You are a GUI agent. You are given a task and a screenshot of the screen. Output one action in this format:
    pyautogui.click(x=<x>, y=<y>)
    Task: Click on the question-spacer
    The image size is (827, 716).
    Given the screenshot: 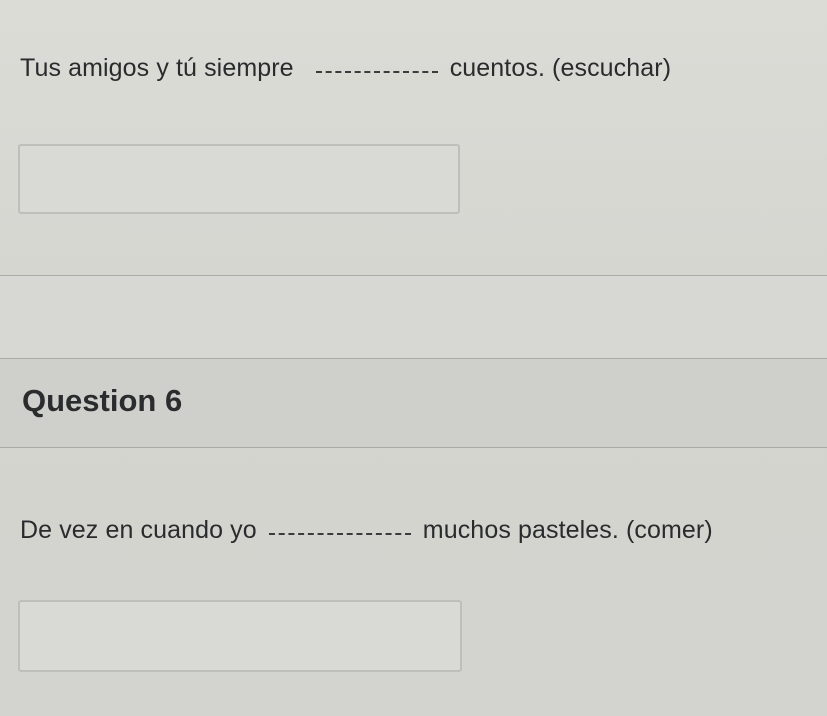 What is the action you would take?
    pyautogui.click(x=413, y=317)
    